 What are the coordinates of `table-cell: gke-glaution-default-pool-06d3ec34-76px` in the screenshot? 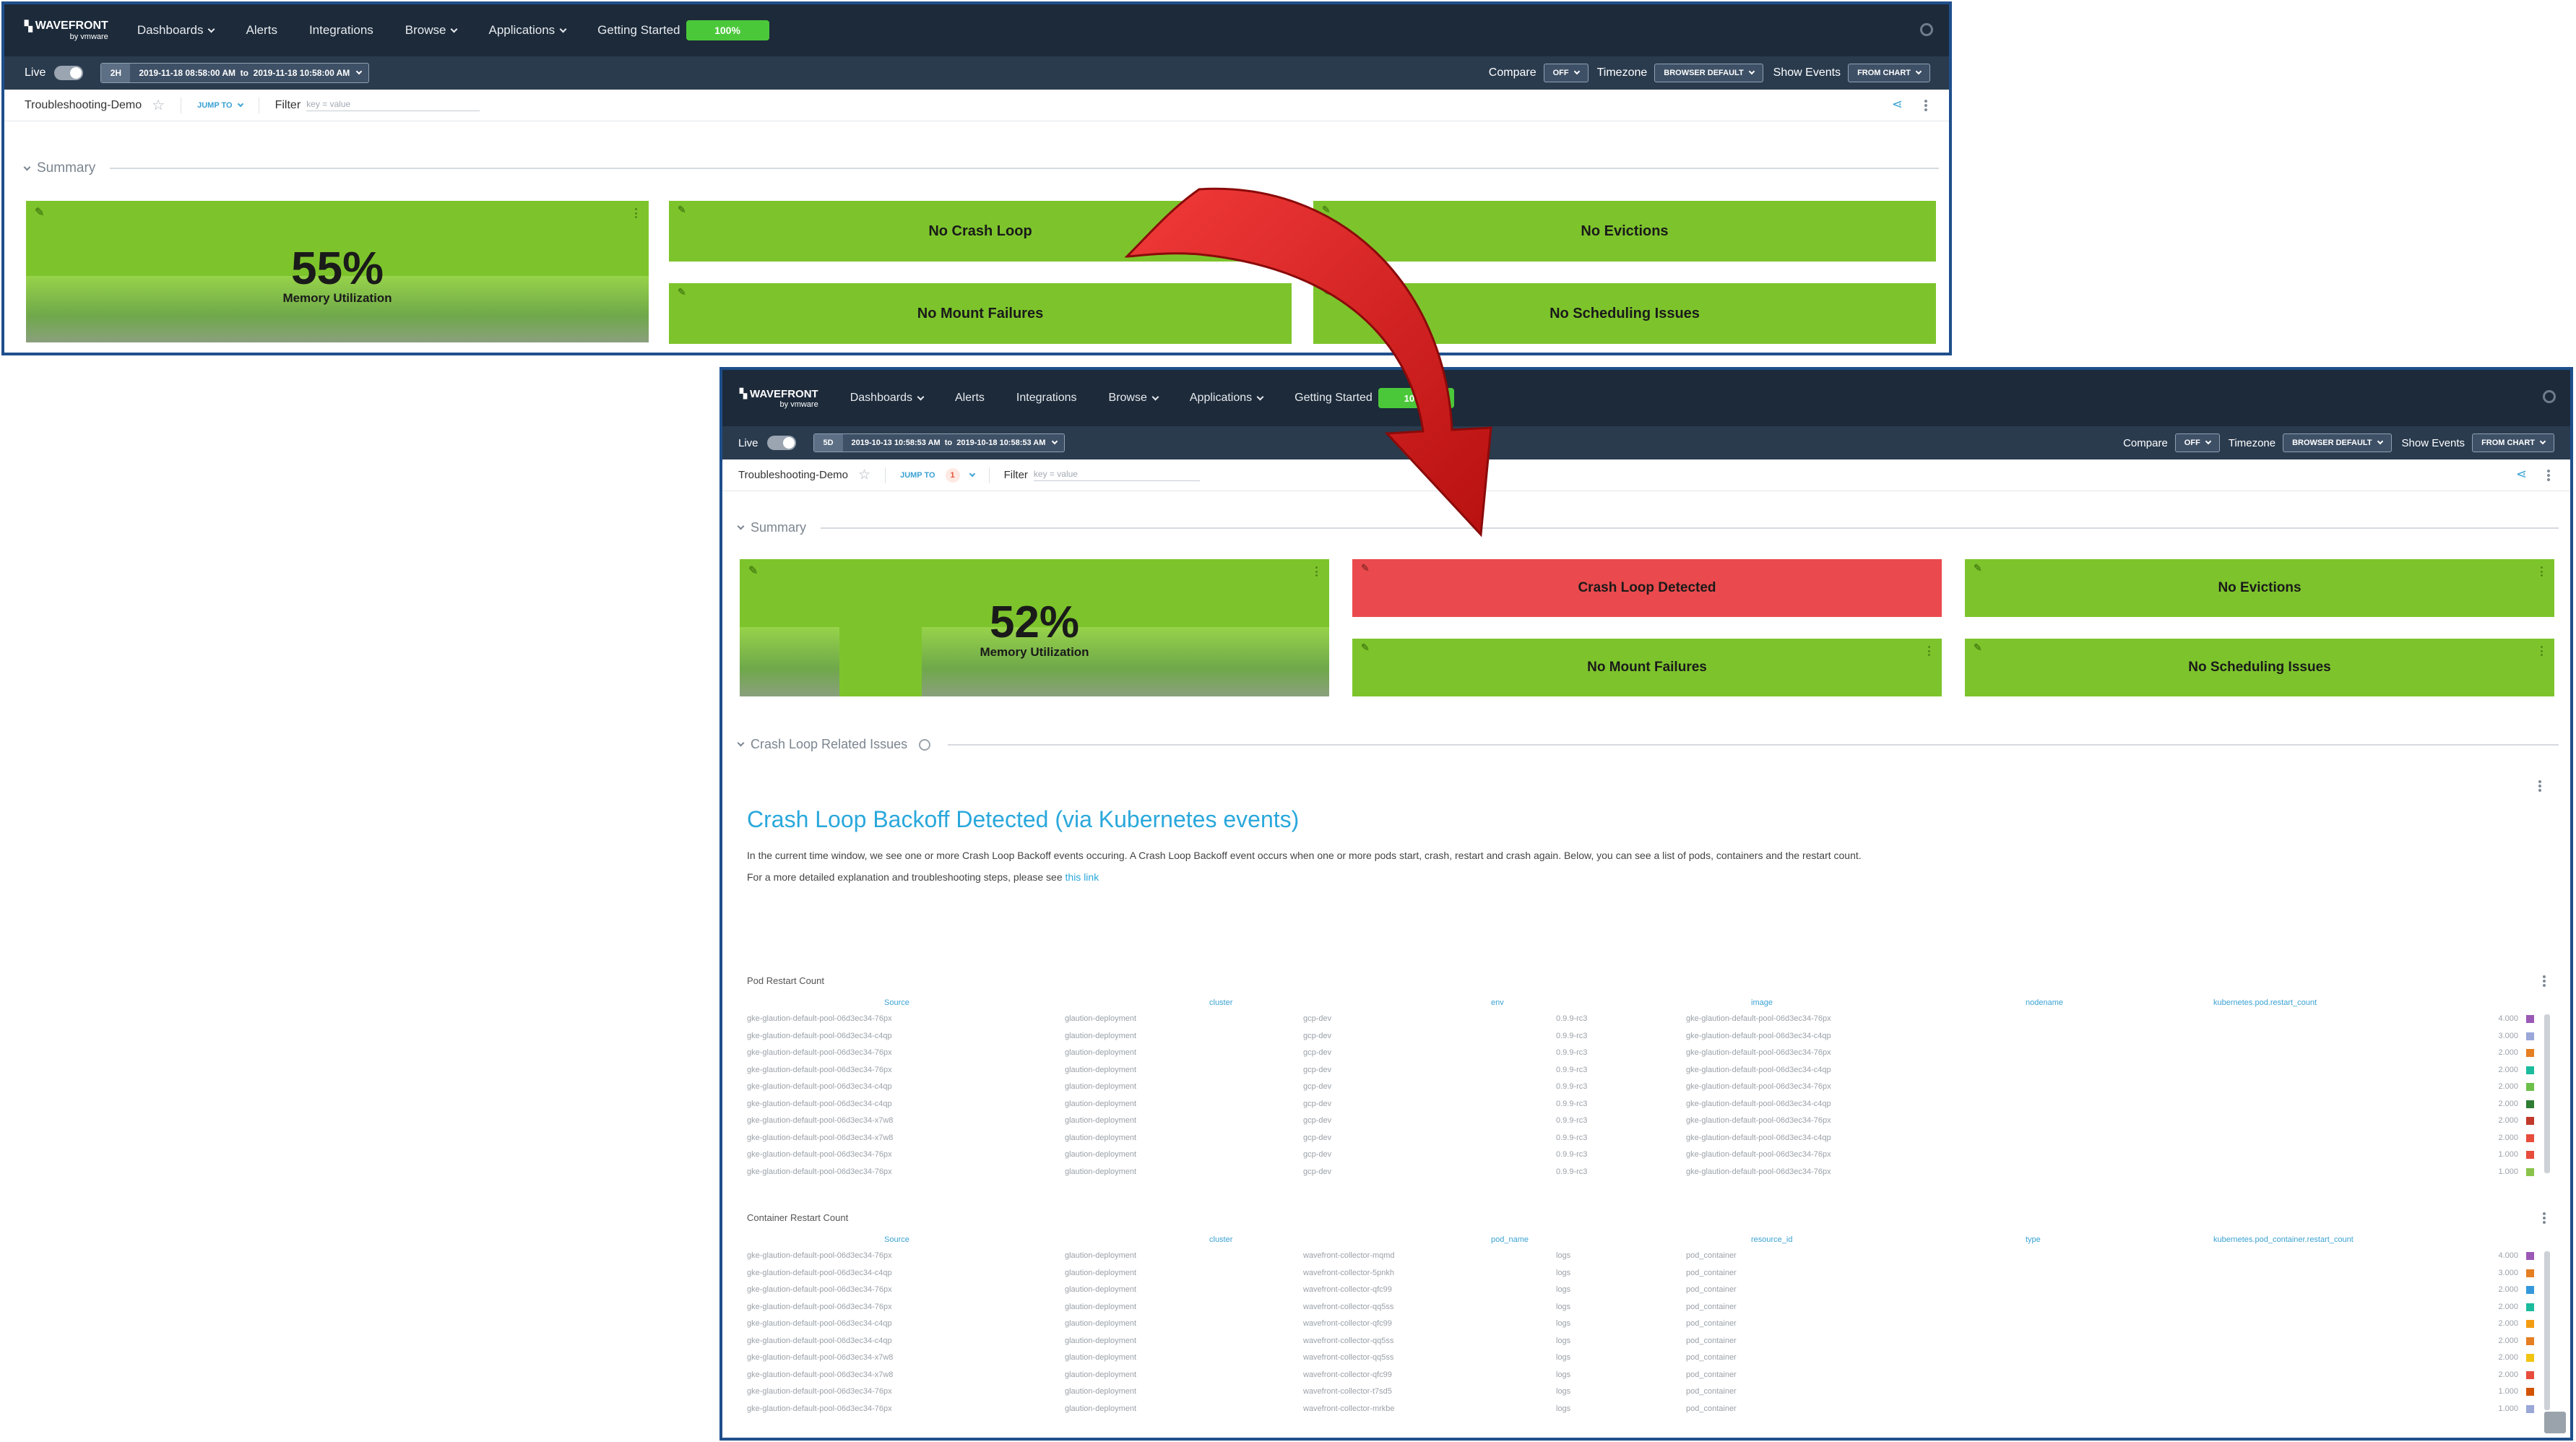 It's located at (1758, 1120).